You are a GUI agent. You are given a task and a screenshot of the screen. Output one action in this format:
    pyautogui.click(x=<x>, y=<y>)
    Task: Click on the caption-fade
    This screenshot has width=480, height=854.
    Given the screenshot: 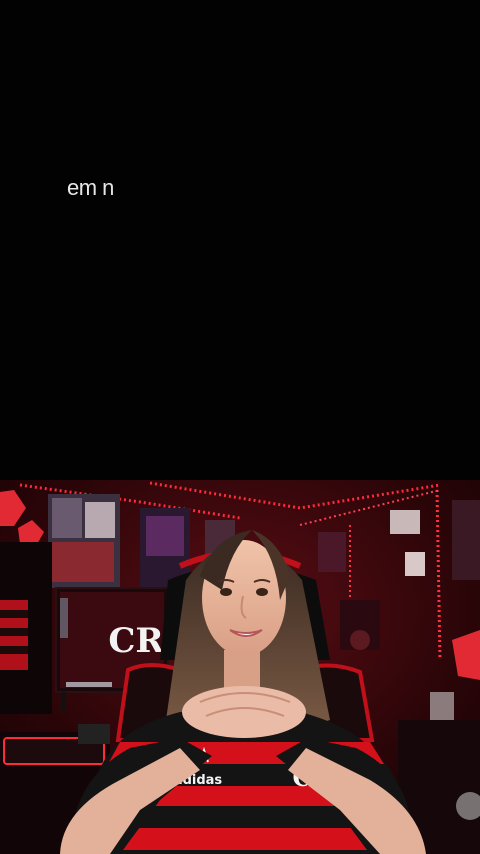 What is the action you would take?
    pyautogui.click(x=140, y=188)
    